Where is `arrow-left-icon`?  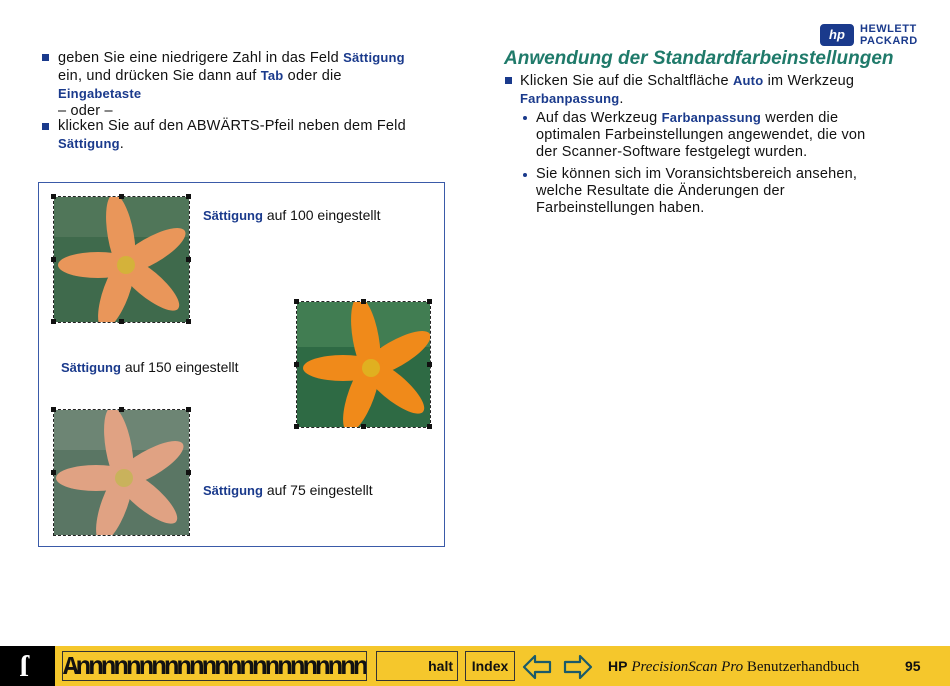 arrow-left-icon is located at coordinates (537, 667).